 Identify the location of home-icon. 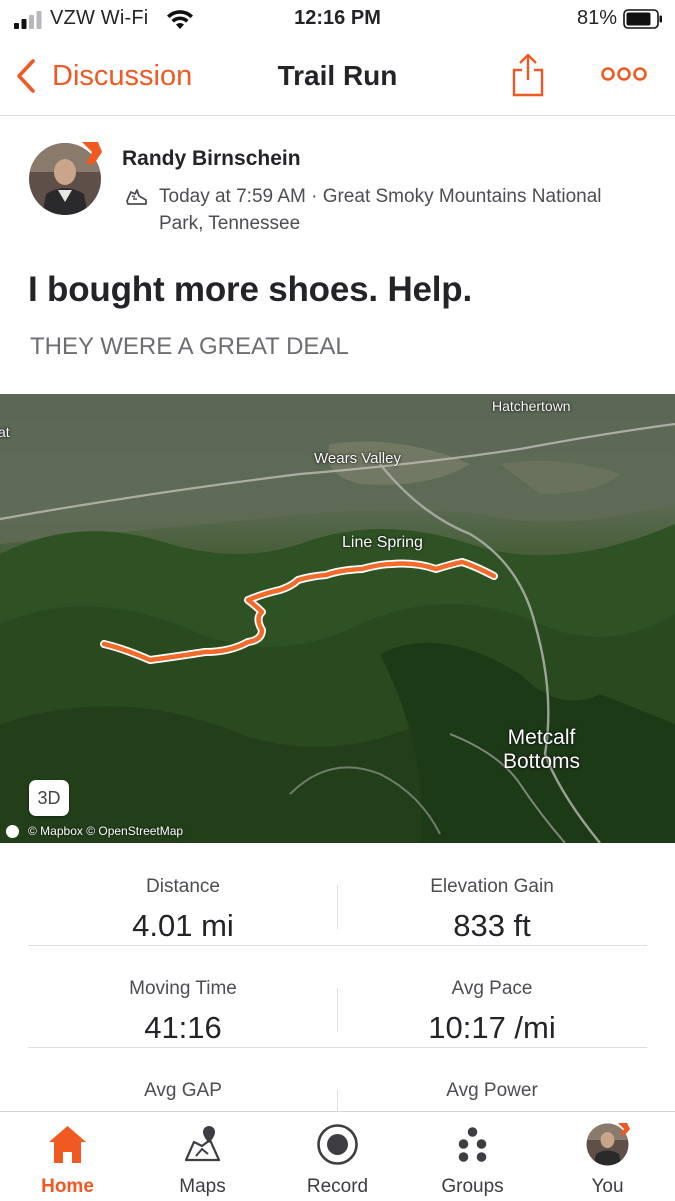
(67, 1144).